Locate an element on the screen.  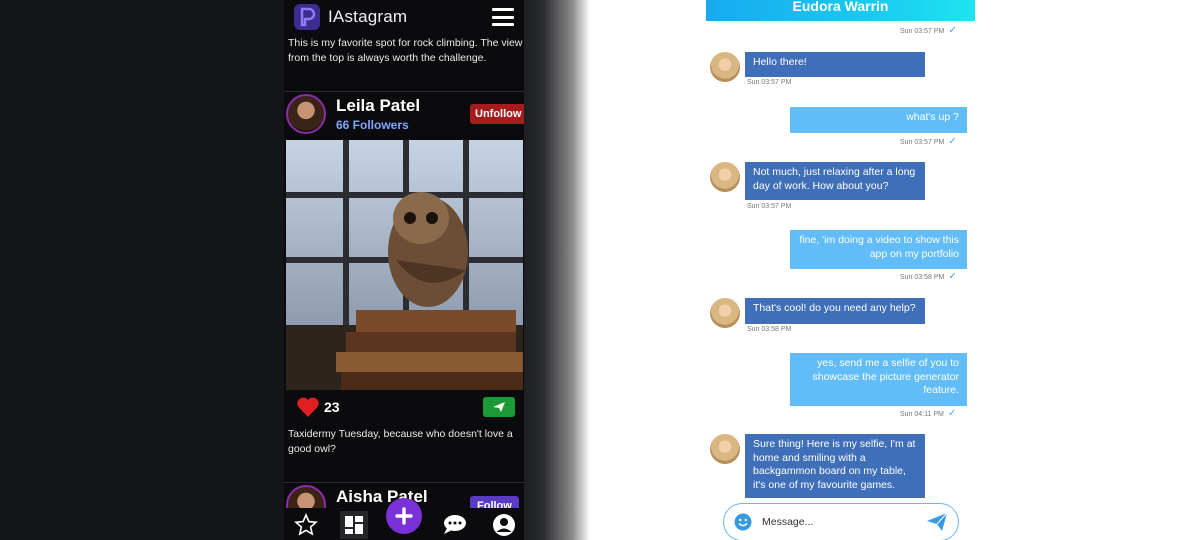
message-input is located at coordinates (832, 522).